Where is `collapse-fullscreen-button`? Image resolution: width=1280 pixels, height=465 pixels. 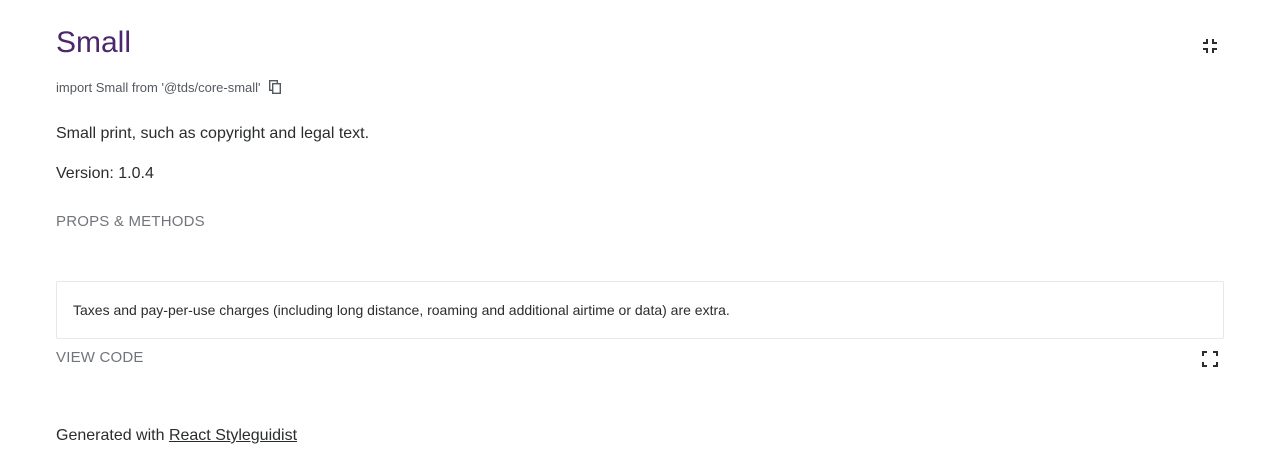 collapse-fullscreen-button is located at coordinates (1210, 46).